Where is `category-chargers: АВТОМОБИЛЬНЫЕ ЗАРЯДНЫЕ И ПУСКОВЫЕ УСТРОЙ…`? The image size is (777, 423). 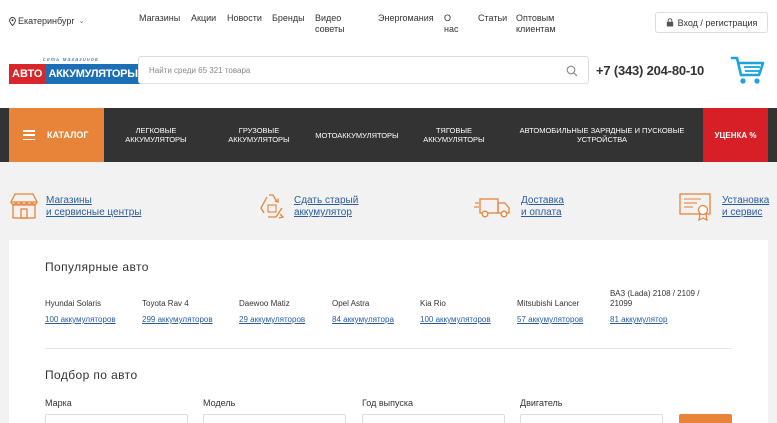 category-chargers: АВТОМОБИЛЬНЫЕ ЗАРЯДНЫЕ И ПУСКОВЫЕ УСТРОЙ… is located at coordinates (602, 135).